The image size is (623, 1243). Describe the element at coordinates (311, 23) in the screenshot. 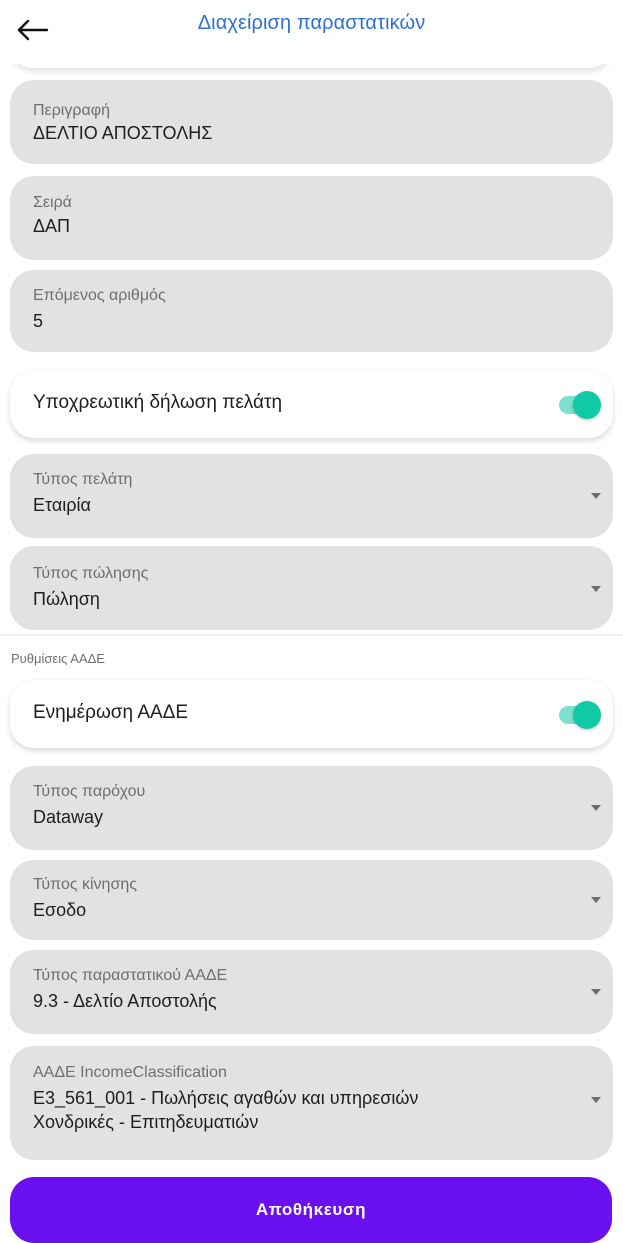

I see `page-title: Διαχείριση παραστατικών` at that location.